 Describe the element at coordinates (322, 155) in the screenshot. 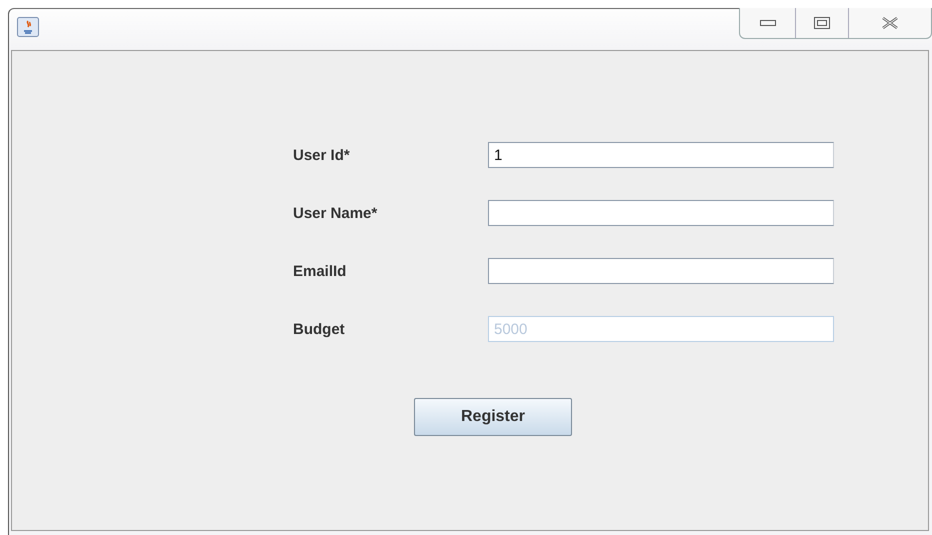

I see `field-label: User Id*` at that location.